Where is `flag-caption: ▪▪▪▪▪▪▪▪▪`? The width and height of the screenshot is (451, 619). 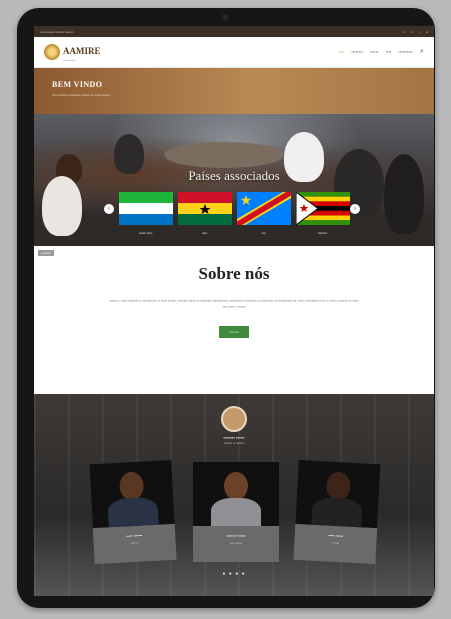
flag-caption: ▪▪▪▪▪▪▪▪▪ is located at coordinates (322, 233).